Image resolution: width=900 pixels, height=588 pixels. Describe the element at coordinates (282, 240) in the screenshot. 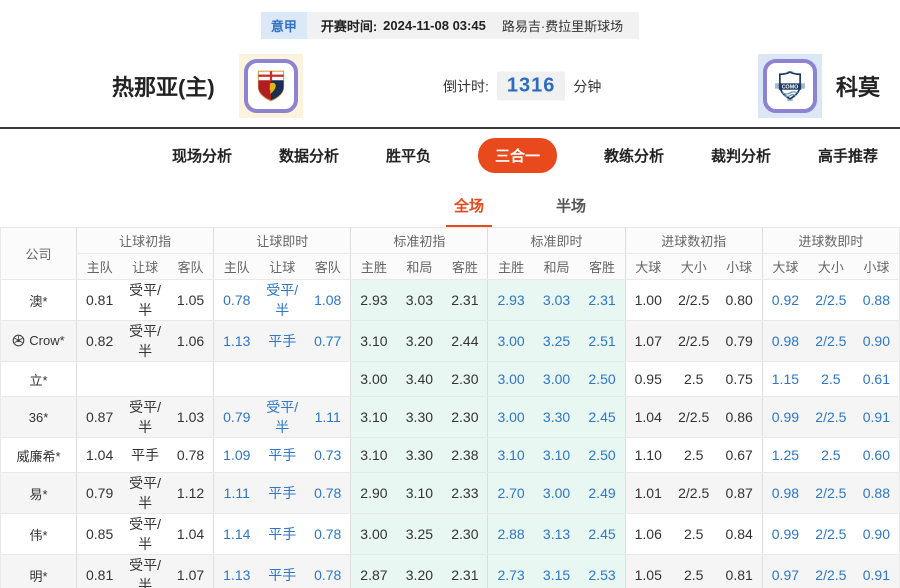

I see `group-header: 让球即时` at that location.